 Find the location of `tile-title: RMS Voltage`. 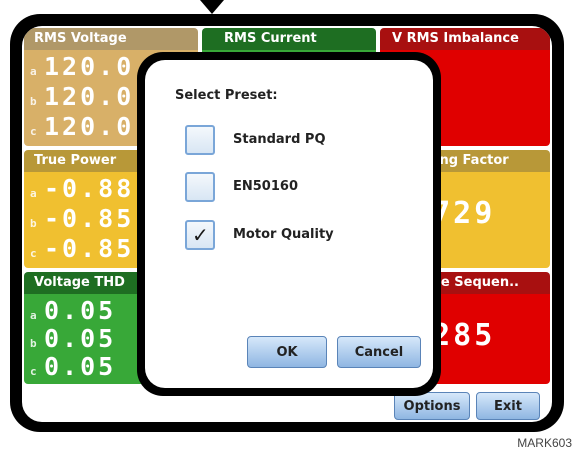

tile-title: RMS Voltage is located at coordinates (111, 39).